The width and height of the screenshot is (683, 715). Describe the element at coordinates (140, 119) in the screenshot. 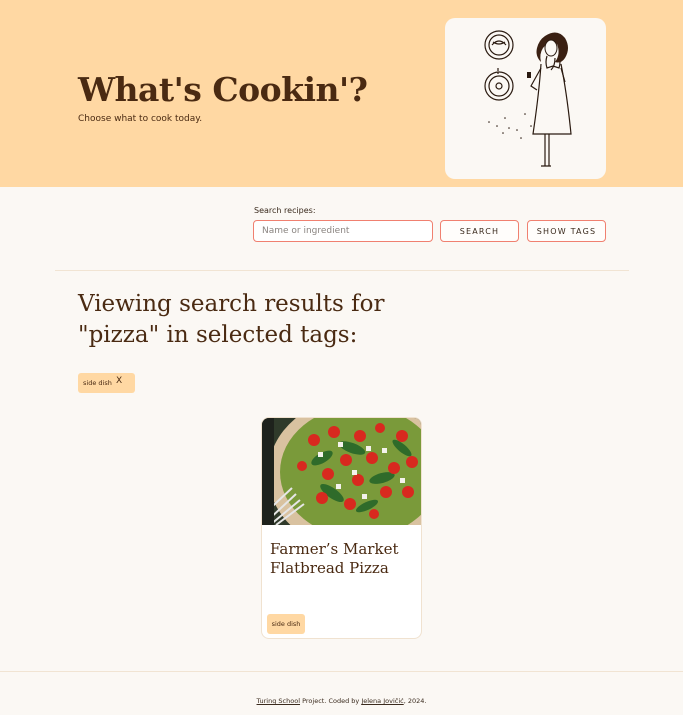

I see `page-subtitle: Choose what to cook today.` at that location.